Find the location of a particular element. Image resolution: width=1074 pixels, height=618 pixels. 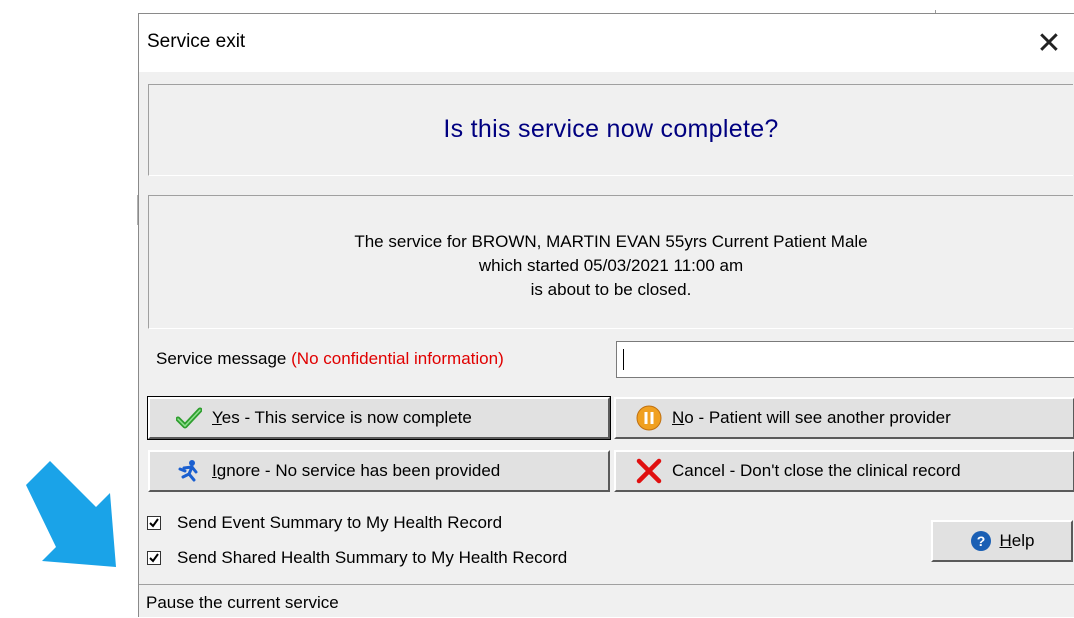

annotation-arrow-icon is located at coordinates (71, 514).